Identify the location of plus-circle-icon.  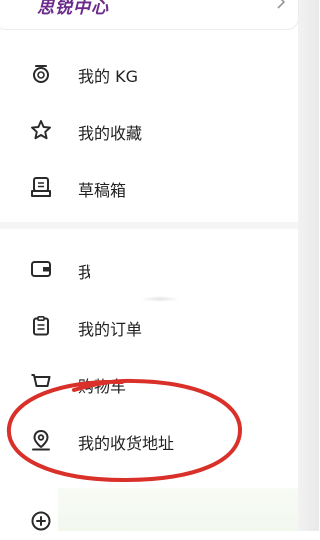
(41, 521).